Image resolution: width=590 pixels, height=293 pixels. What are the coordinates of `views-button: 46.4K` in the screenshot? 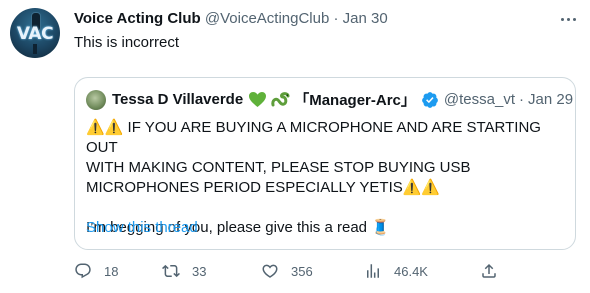 It's located at (396, 271).